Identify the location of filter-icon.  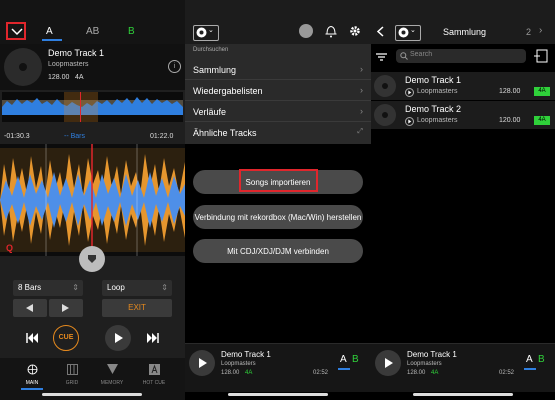
(381, 57).